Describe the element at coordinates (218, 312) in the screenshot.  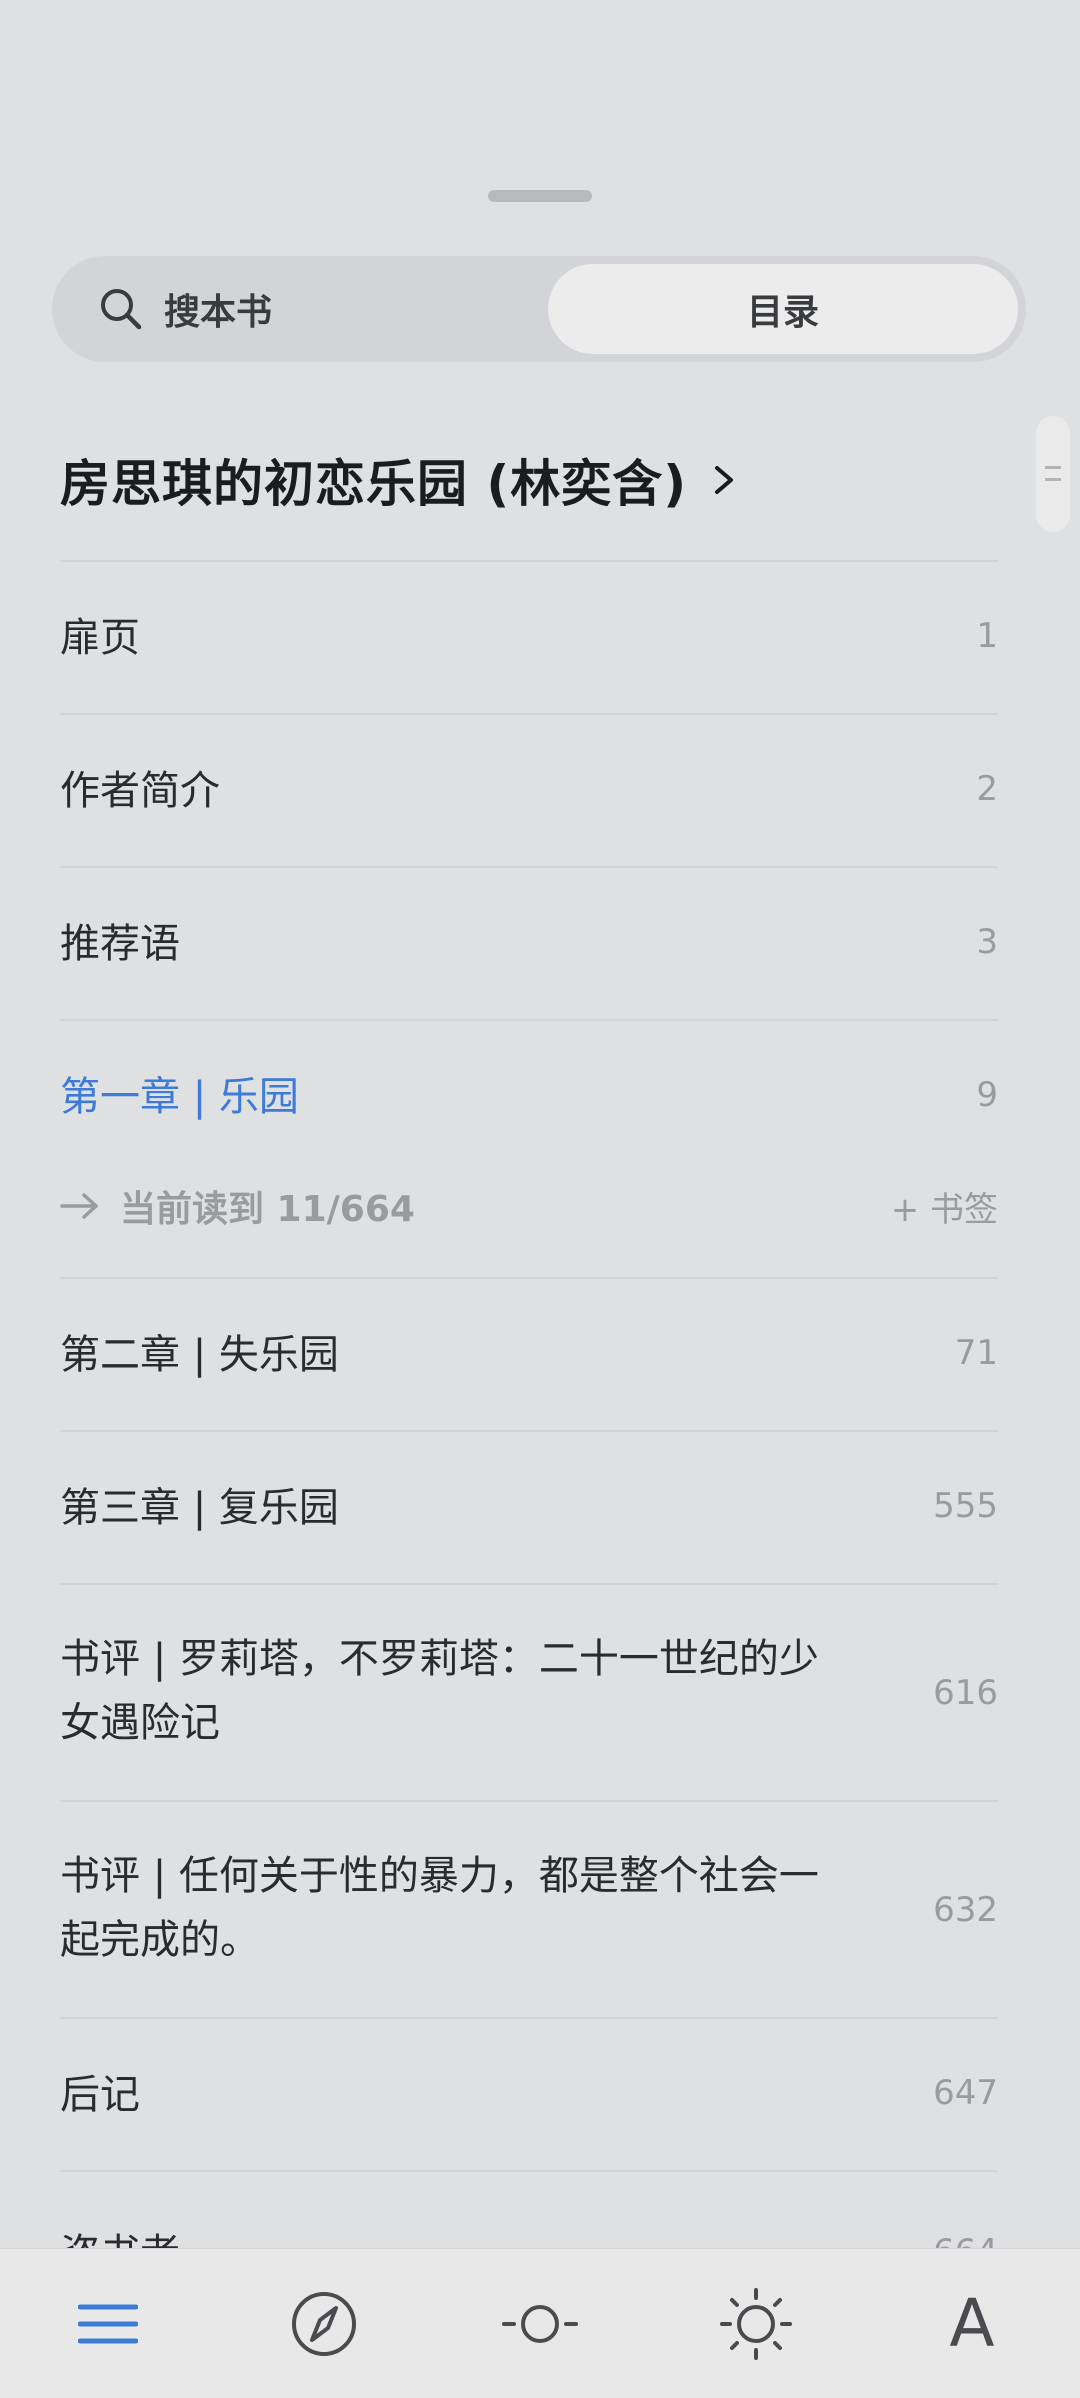
I see `tab-search-label: 搜本书` at that location.